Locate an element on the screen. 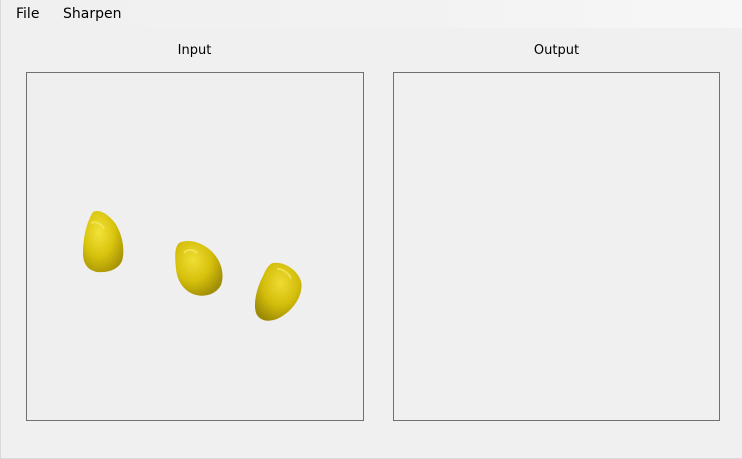 Image resolution: width=742 pixels, height=459 pixels. menu-file: File is located at coordinates (27, 14).